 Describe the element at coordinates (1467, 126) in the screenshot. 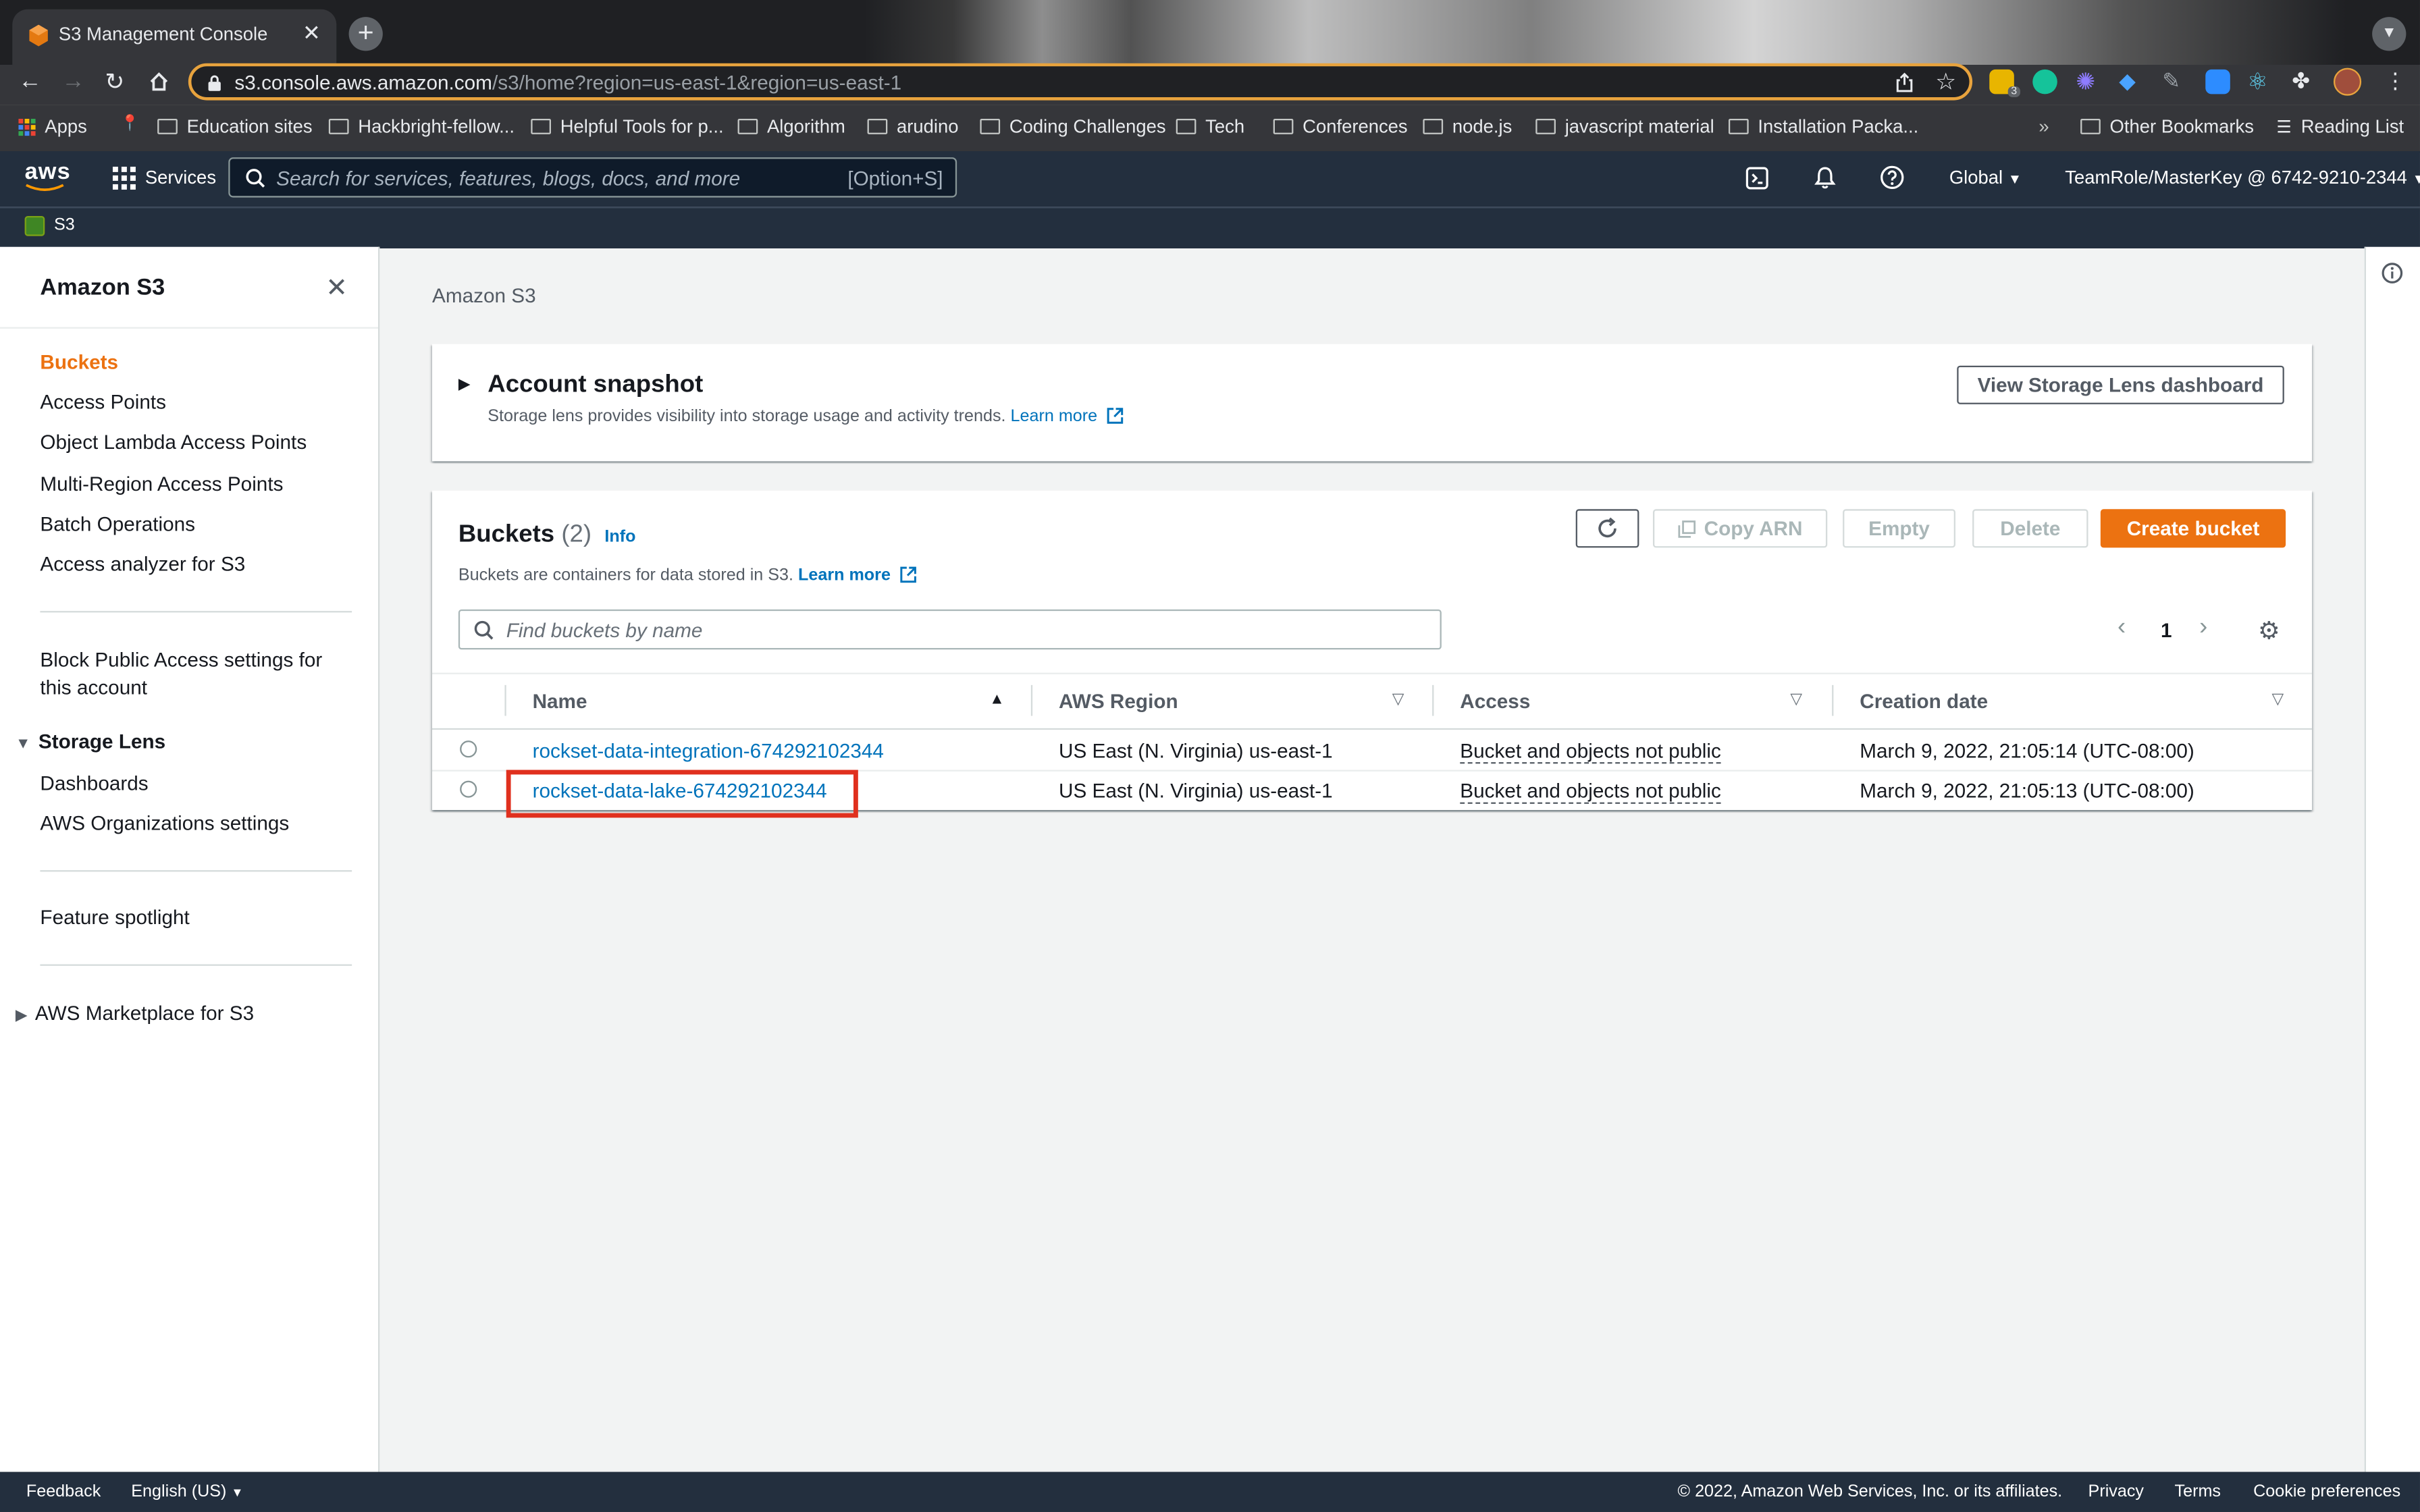

I see `bookmark-item: node.js` at that location.